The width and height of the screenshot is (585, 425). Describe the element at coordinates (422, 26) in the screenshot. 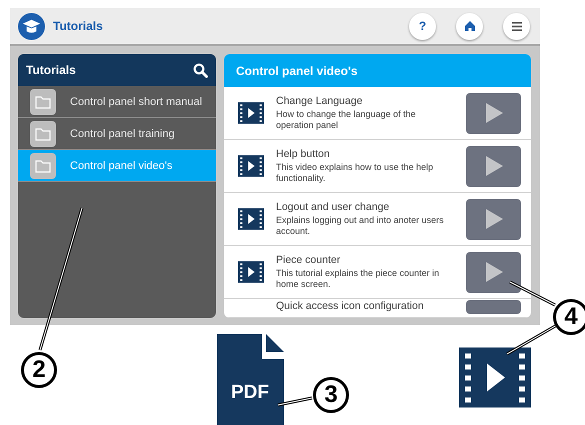

I see `help-button: ?` at that location.